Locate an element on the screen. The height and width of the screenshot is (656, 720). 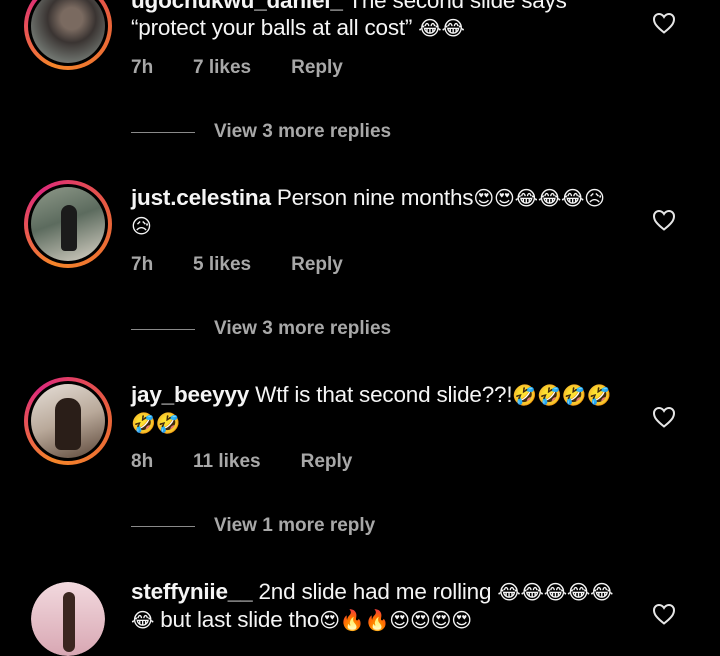
comment-body-continued: but last slide tho is located at coordinates (240, 619).